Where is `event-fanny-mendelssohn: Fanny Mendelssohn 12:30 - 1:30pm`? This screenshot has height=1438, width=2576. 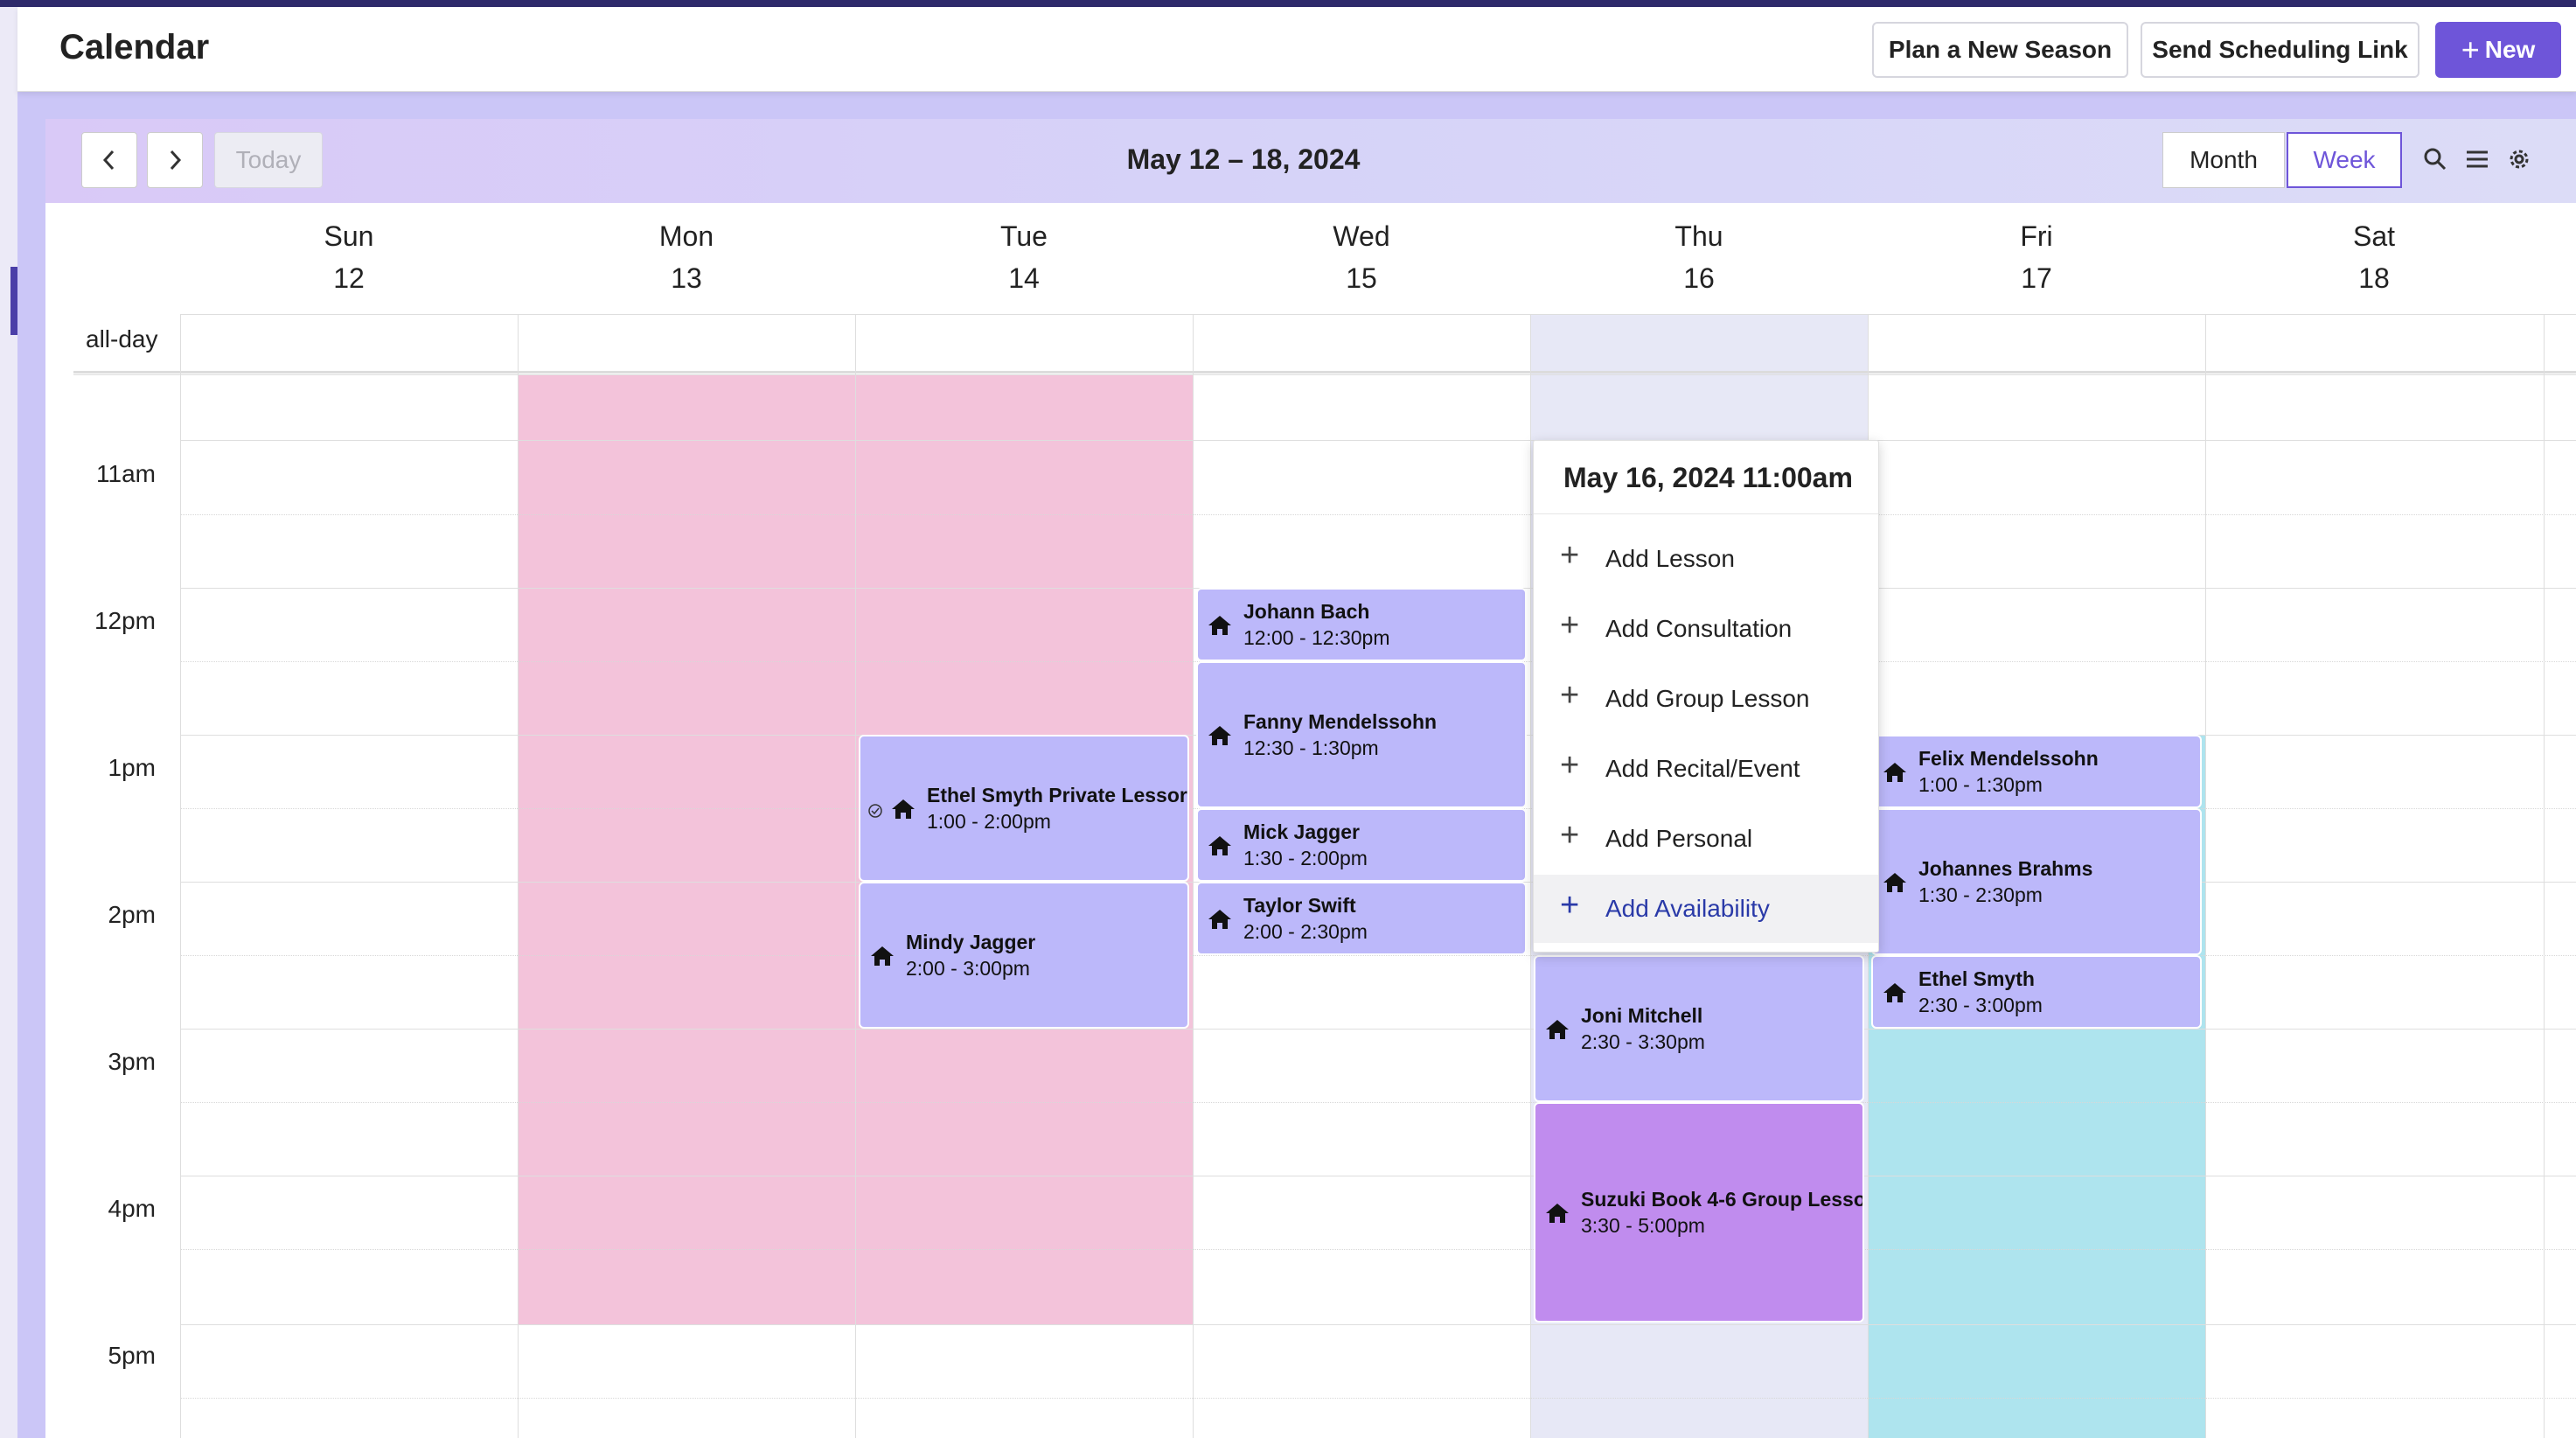 event-fanny-mendelssohn: Fanny Mendelssohn 12:30 - 1:30pm is located at coordinates (1361, 734).